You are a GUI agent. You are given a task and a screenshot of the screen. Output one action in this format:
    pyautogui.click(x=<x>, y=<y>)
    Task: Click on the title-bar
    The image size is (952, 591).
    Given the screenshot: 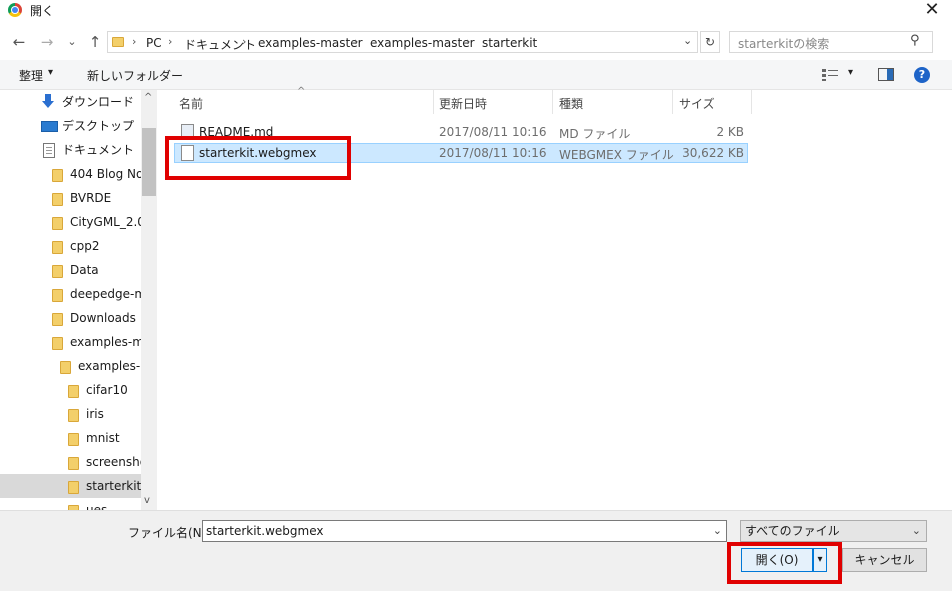 What is the action you would take?
    pyautogui.click(x=476, y=13)
    